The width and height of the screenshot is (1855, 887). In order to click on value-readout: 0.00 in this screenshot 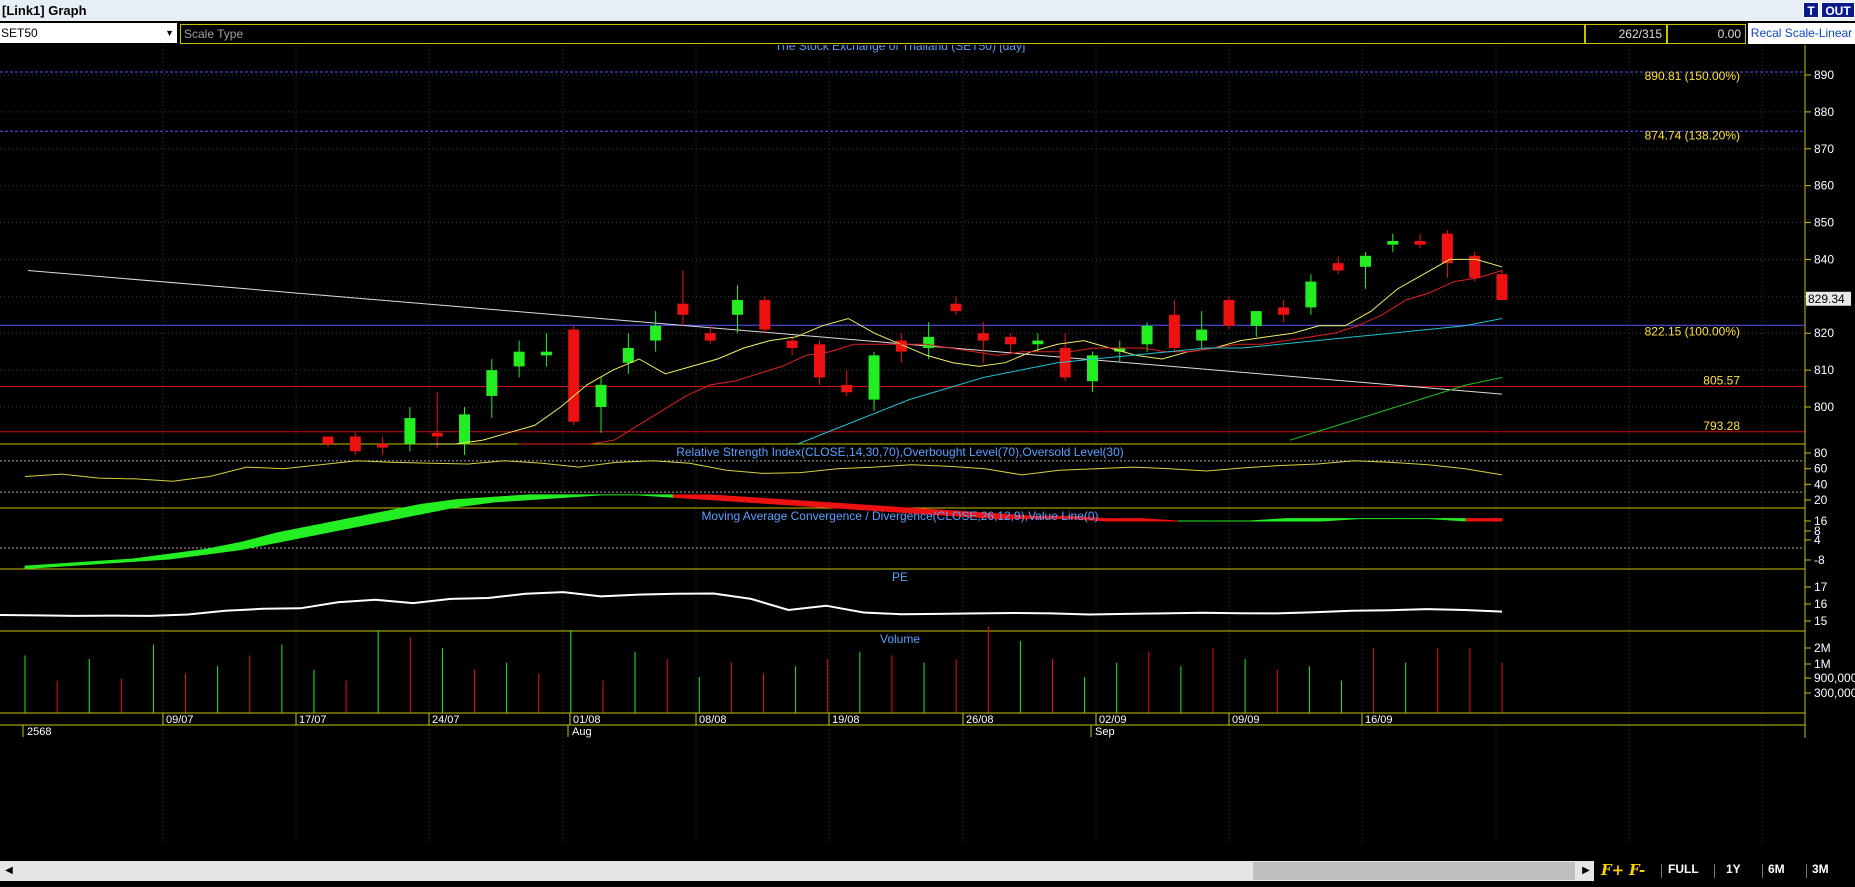, I will do `click(1706, 34)`.